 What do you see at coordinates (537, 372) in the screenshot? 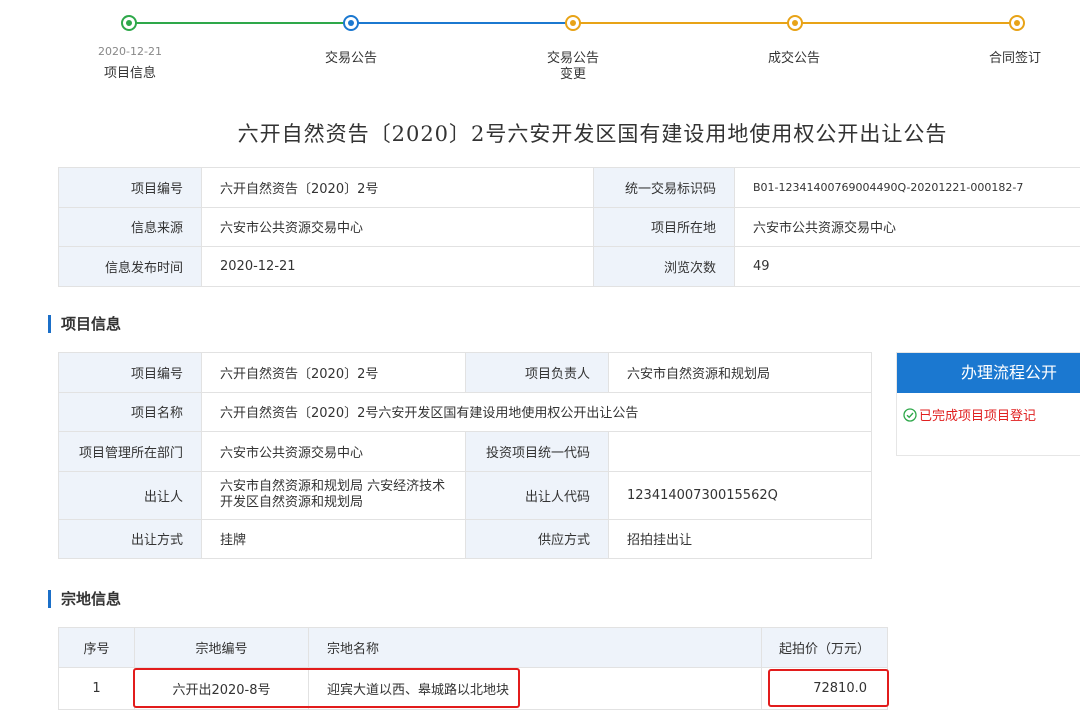
I see `owner-label: 项目负责人` at bounding box center [537, 372].